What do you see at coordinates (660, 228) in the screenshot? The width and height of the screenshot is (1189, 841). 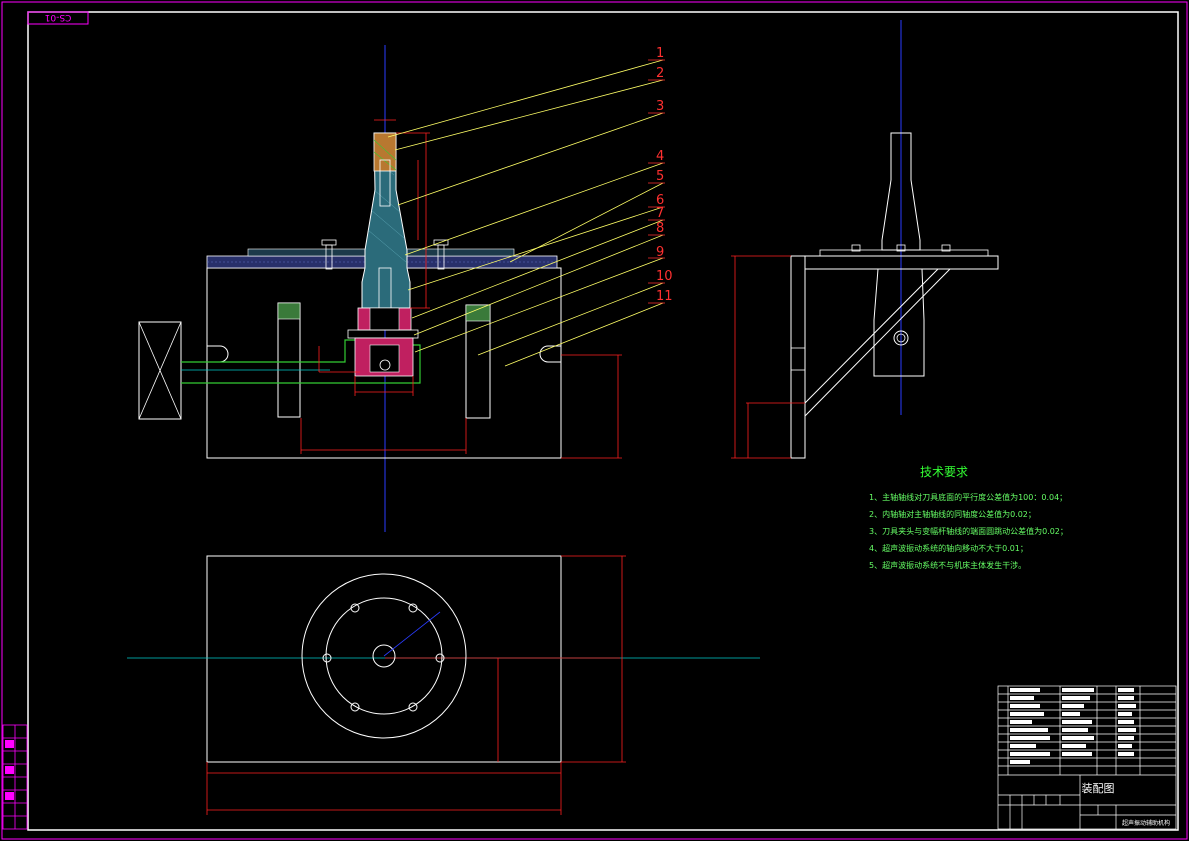 I see `balloon-8: 8` at bounding box center [660, 228].